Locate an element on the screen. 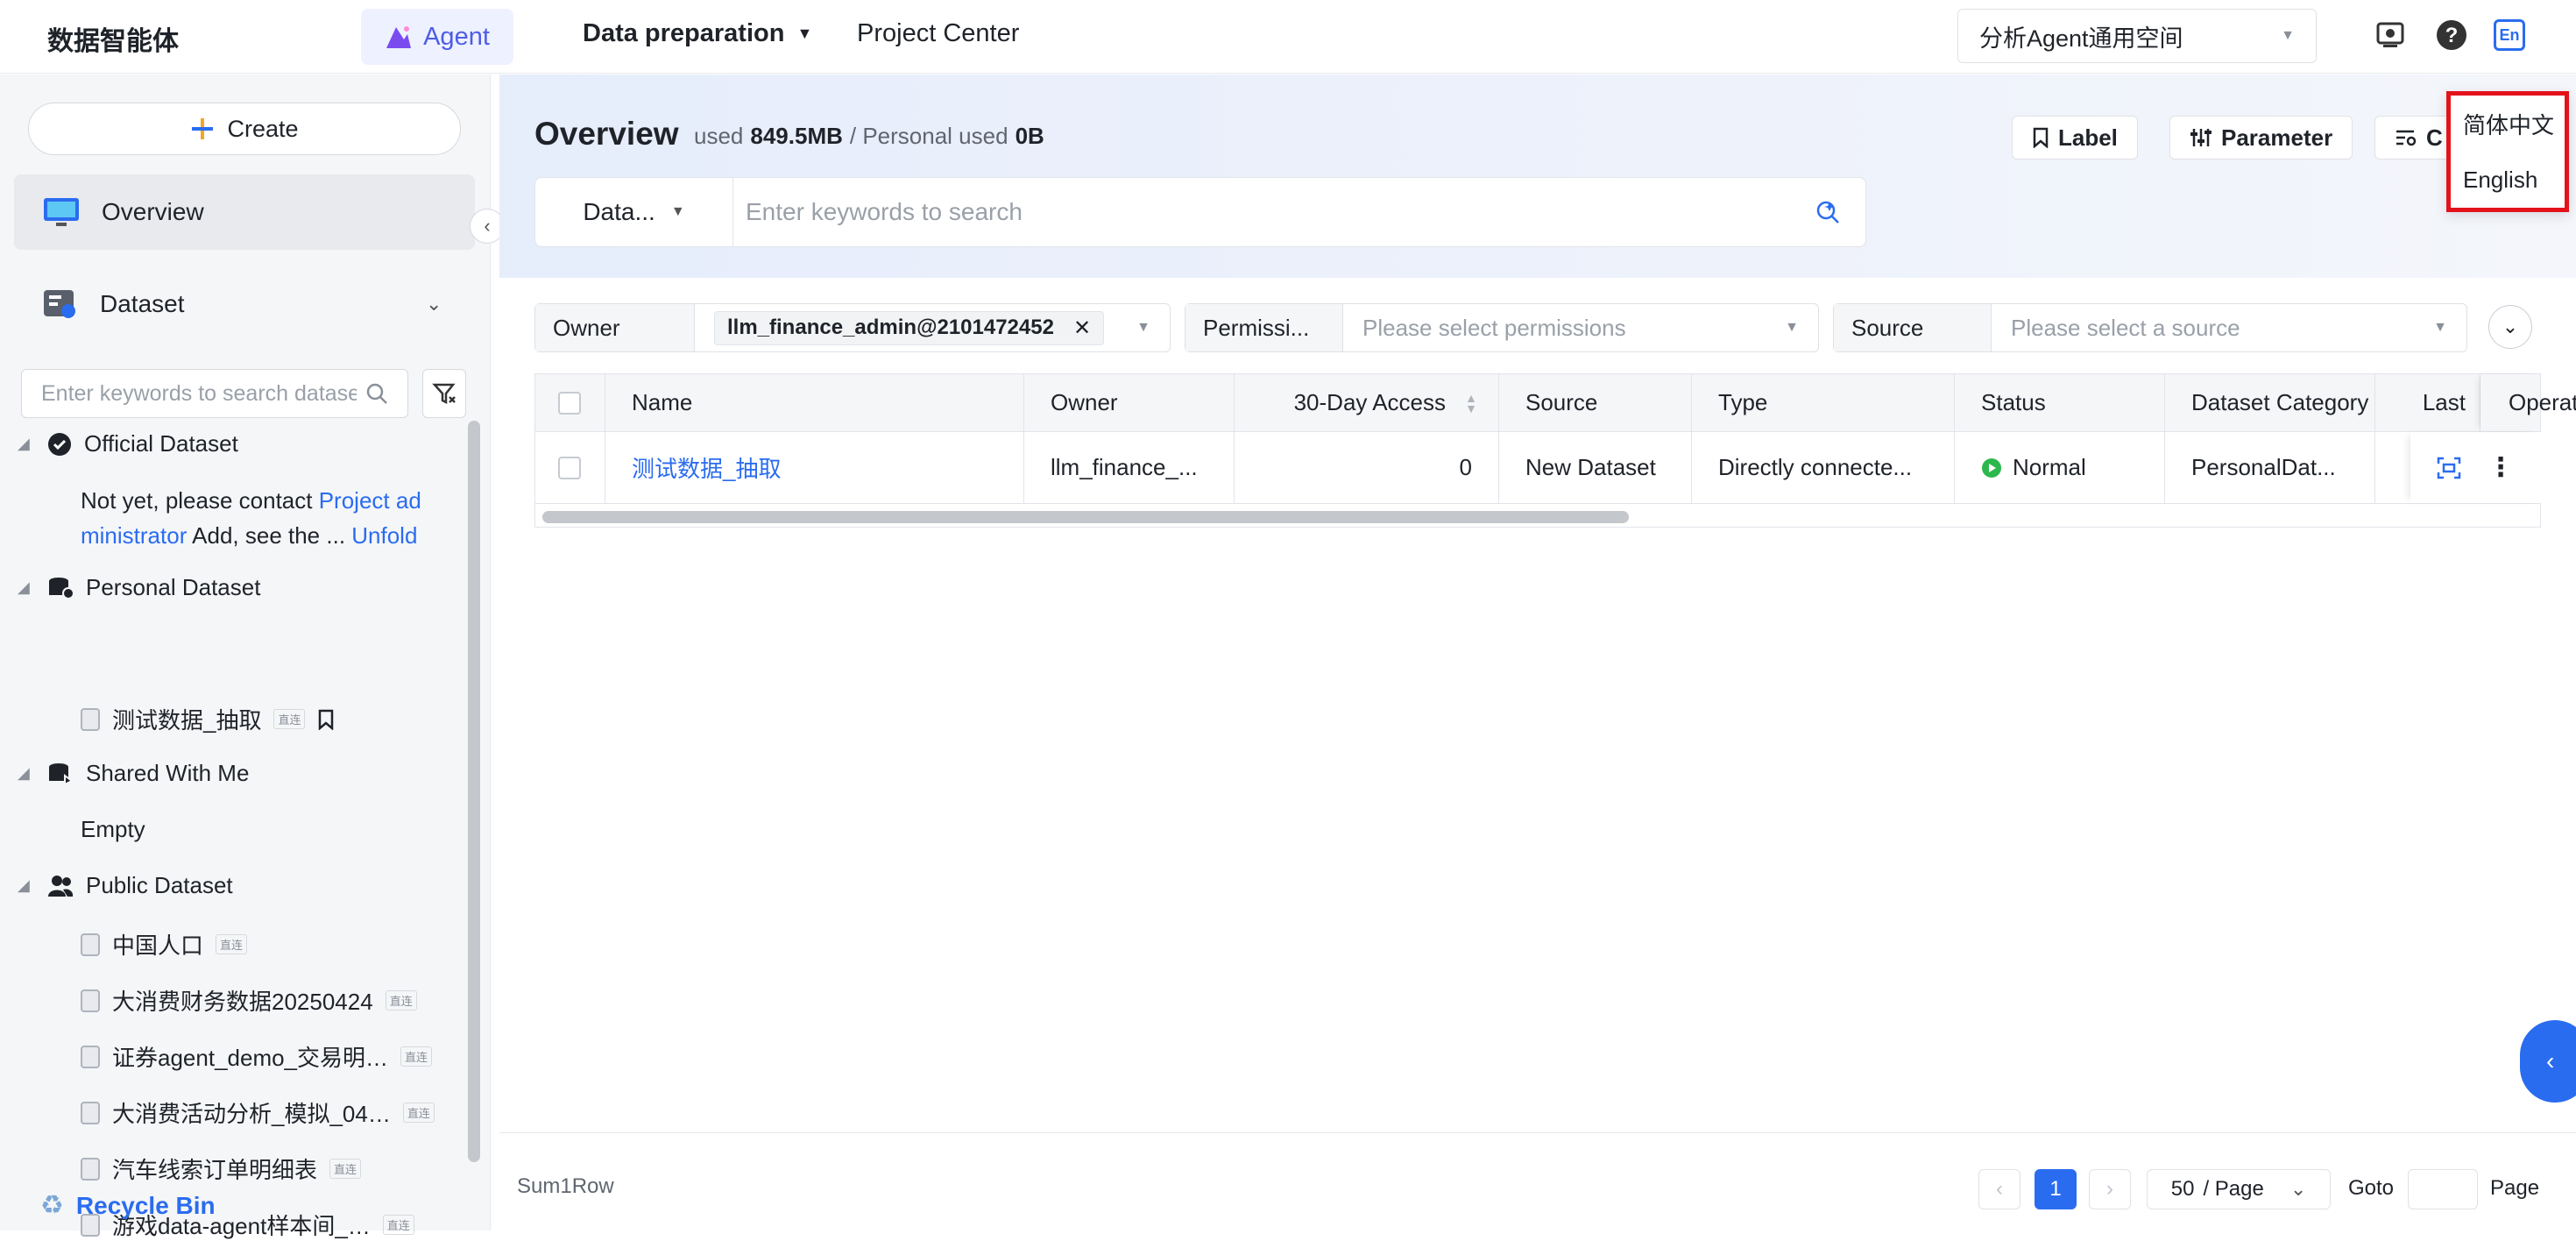 The image size is (2576, 1241). row-checkbox is located at coordinates (569, 467).